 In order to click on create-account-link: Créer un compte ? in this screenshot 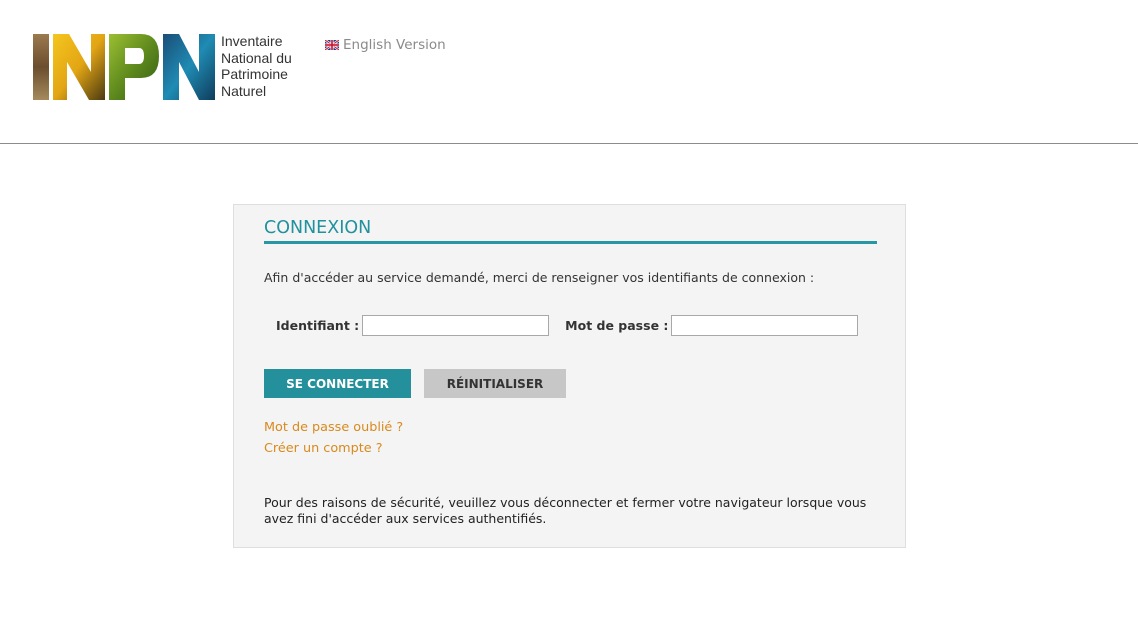, I will do `click(323, 448)`.